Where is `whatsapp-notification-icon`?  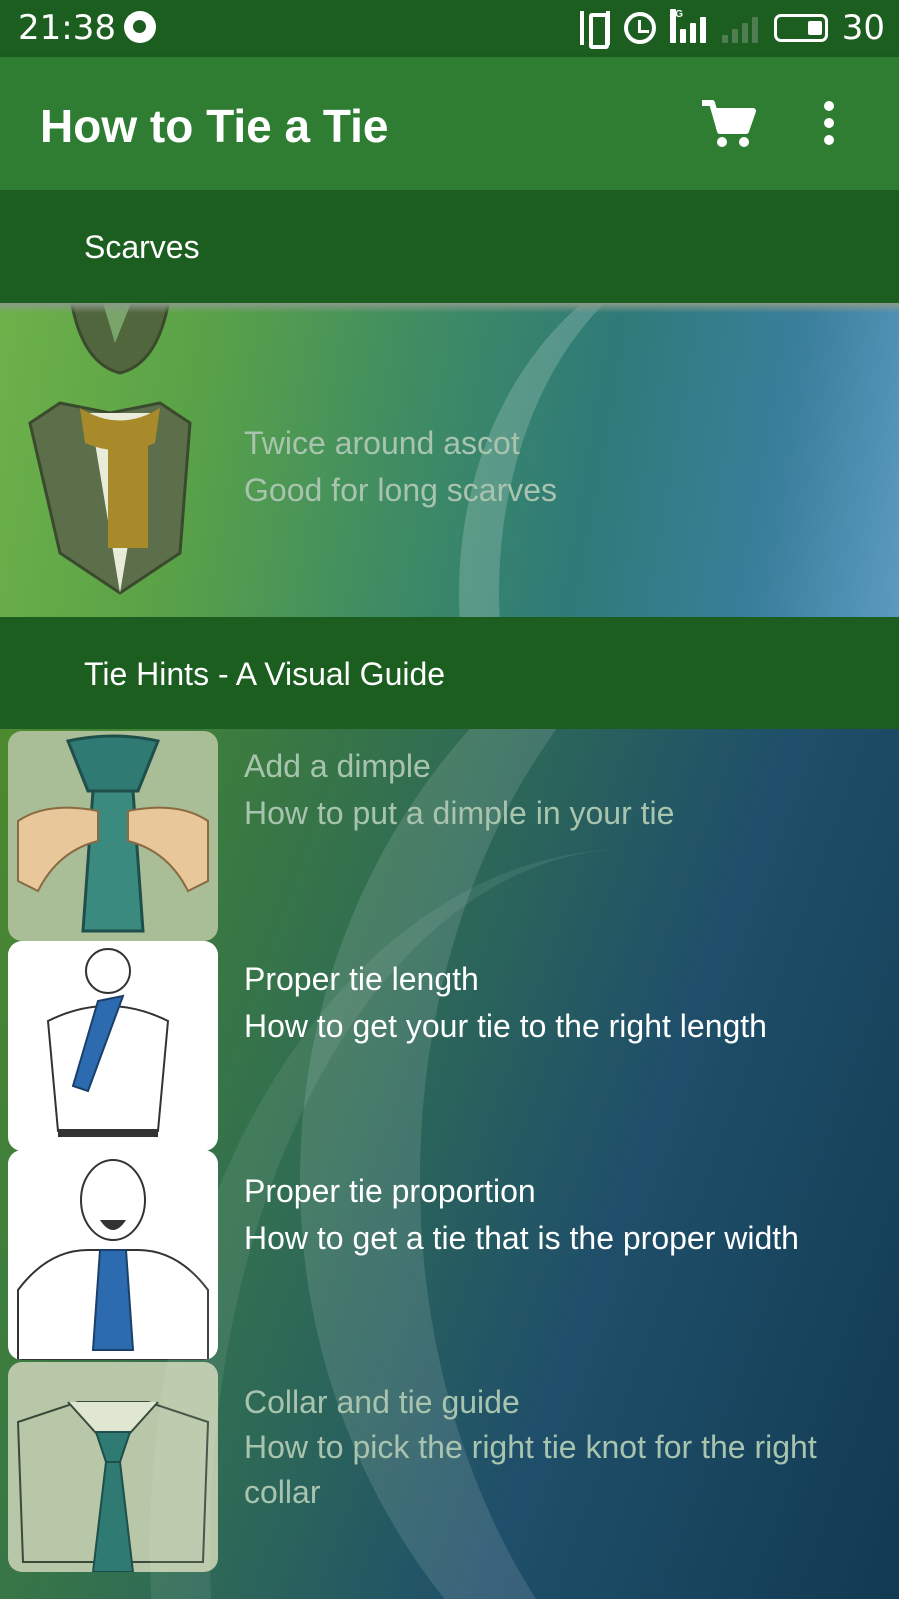
whatsapp-notification-icon is located at coordinates (140, 27).